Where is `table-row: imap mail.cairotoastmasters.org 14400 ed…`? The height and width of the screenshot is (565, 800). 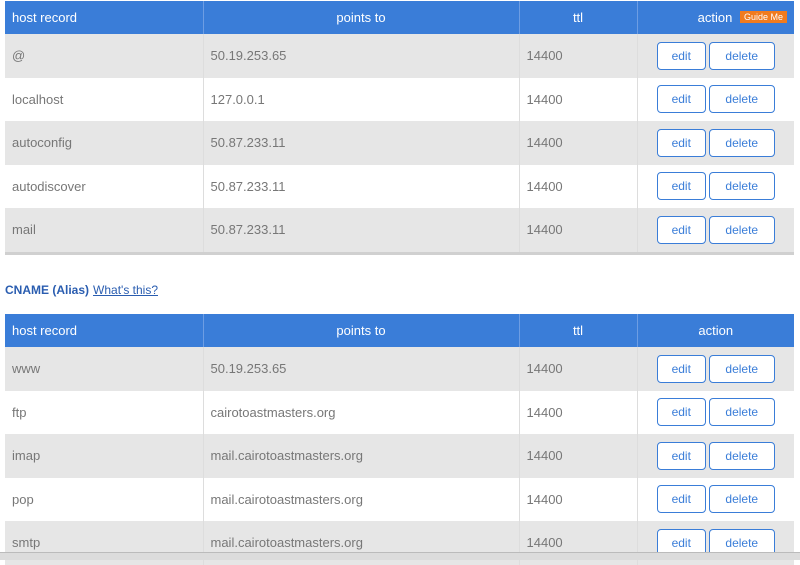
table-row: imap mail.cairotoastmasters.org 14400 ed… is located at coordinates (399, 456).